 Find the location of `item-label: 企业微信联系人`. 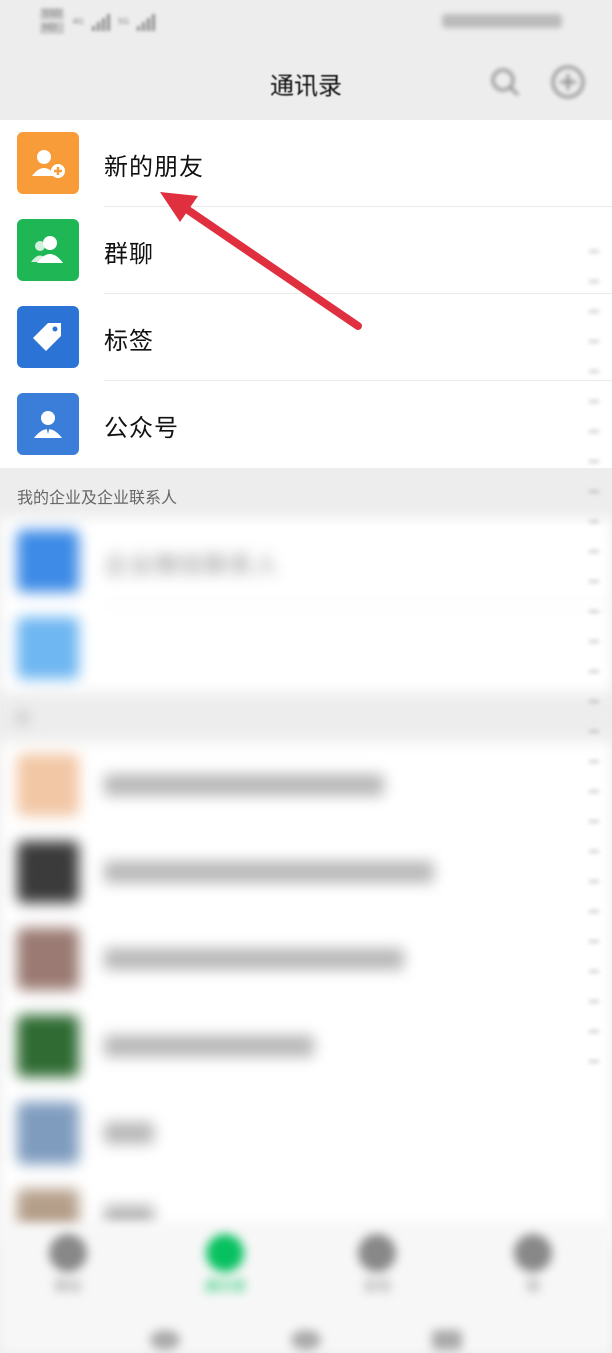

item-label: 企业微信联系人 is located at coordinates (191, 565).